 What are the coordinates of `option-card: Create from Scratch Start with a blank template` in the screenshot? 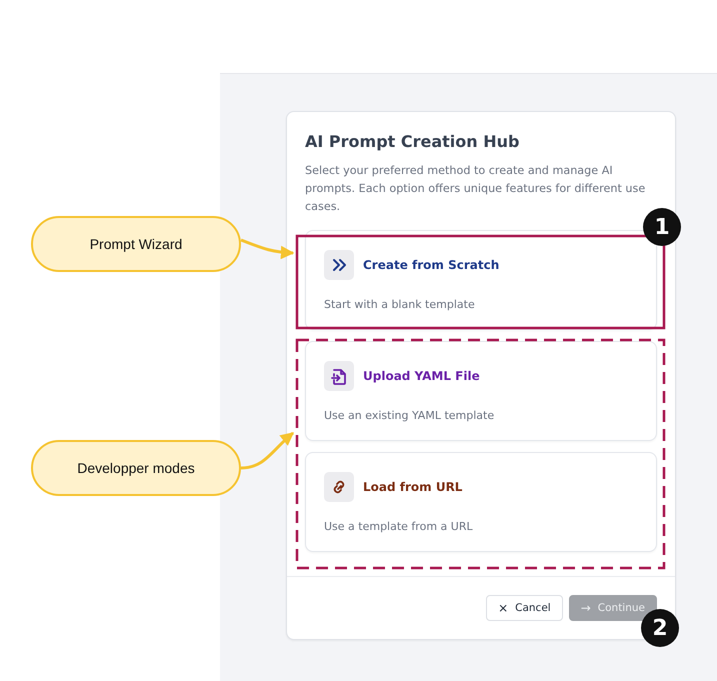 It's located at (481, 280).